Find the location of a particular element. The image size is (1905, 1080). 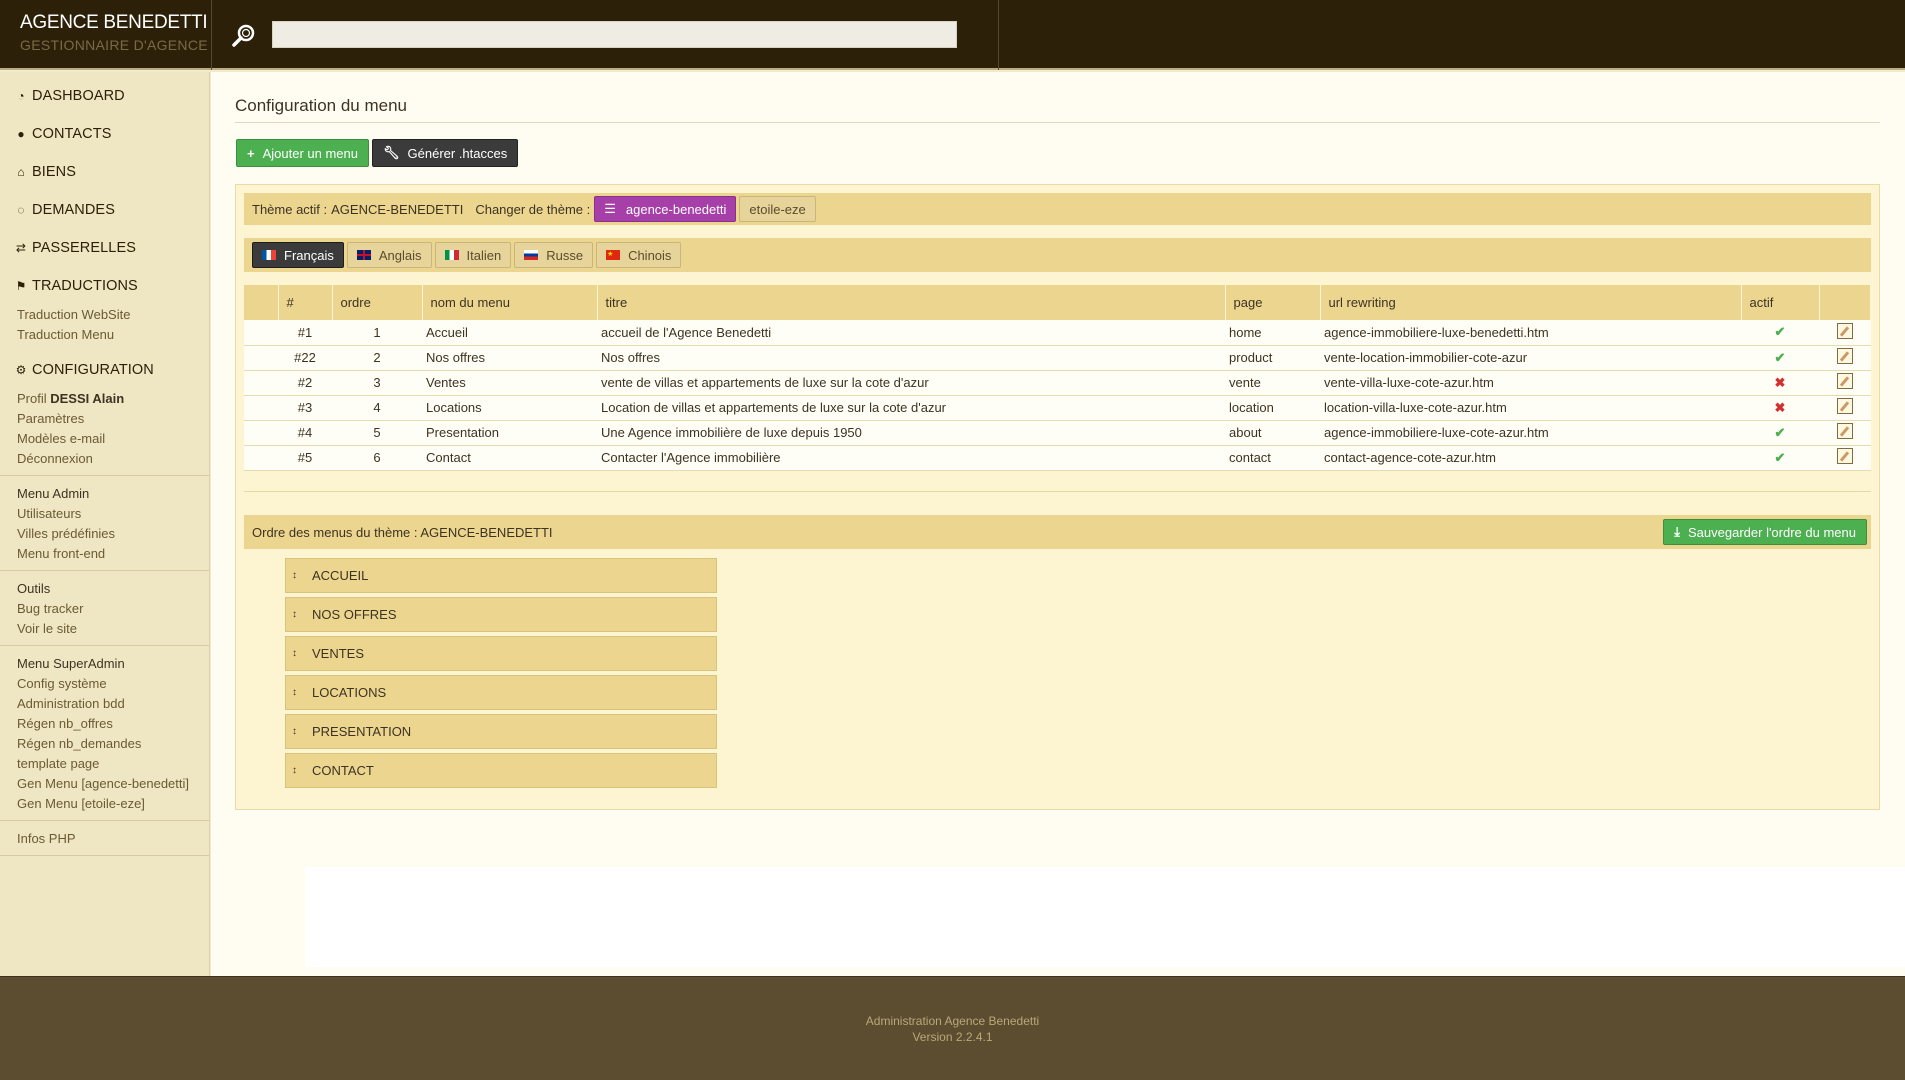

generate-htaccess-button: 🔧︎ Générer .htacces is located at coordinates (445, 153).